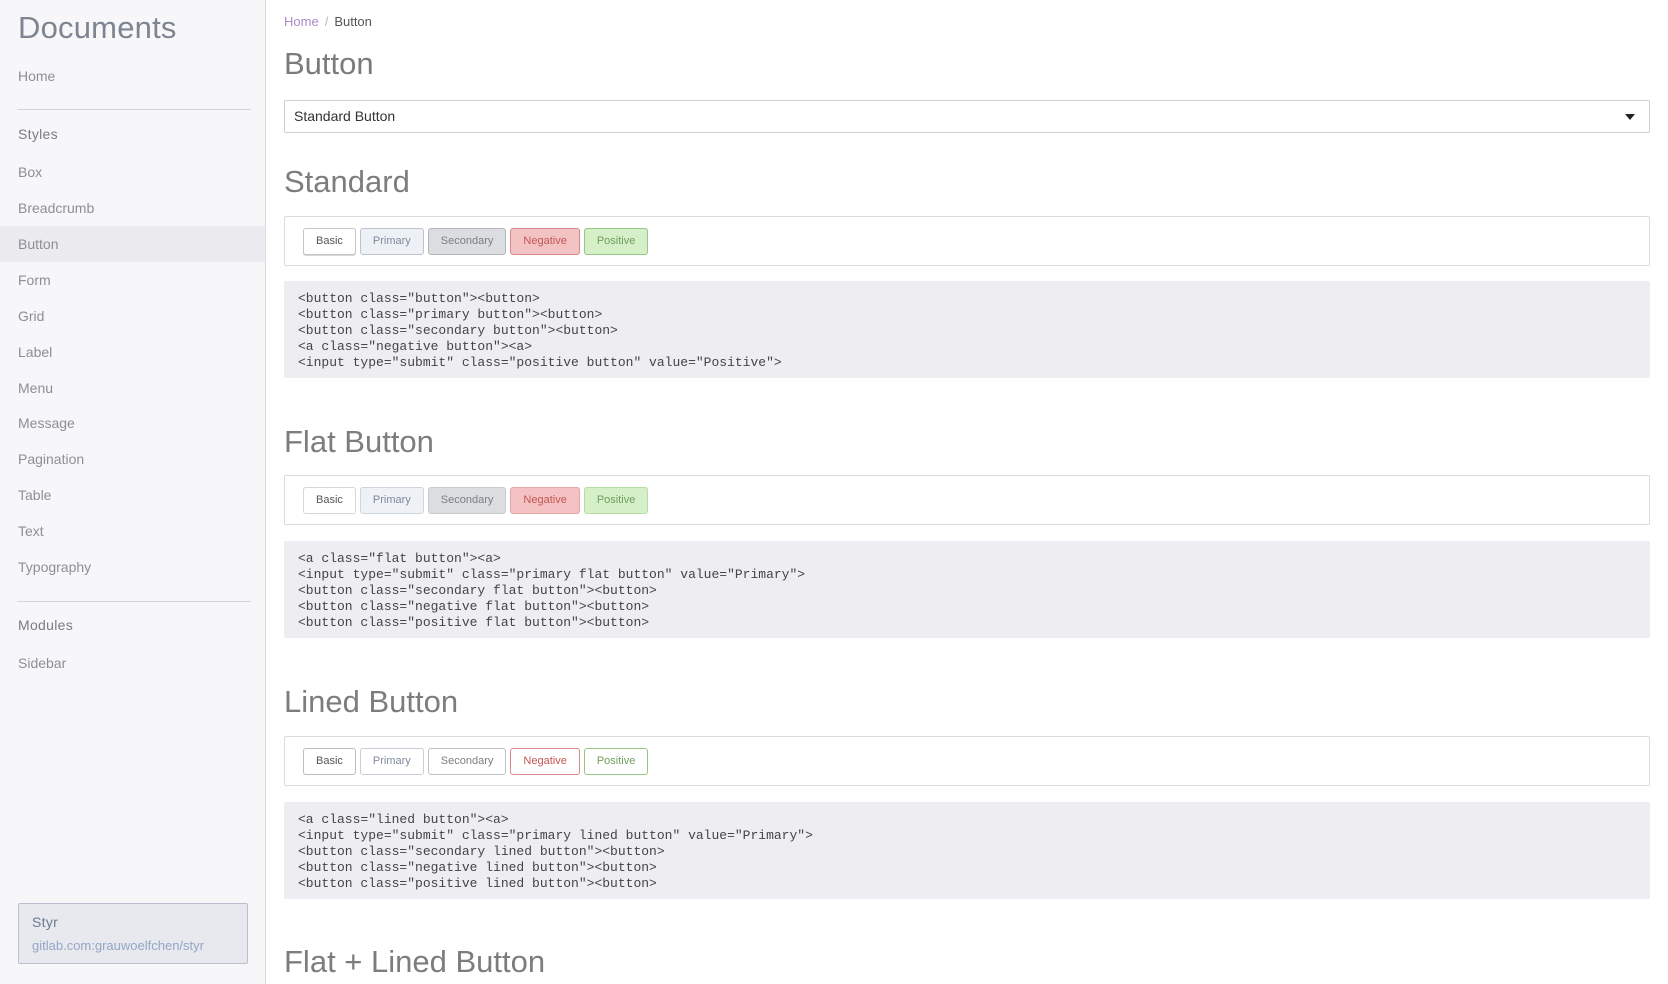 This screenshot has width=1668, height=984. Describe the element at coordinates (132, 172) in the screenshot. I see `sidebar-item-box: Box` at that location.